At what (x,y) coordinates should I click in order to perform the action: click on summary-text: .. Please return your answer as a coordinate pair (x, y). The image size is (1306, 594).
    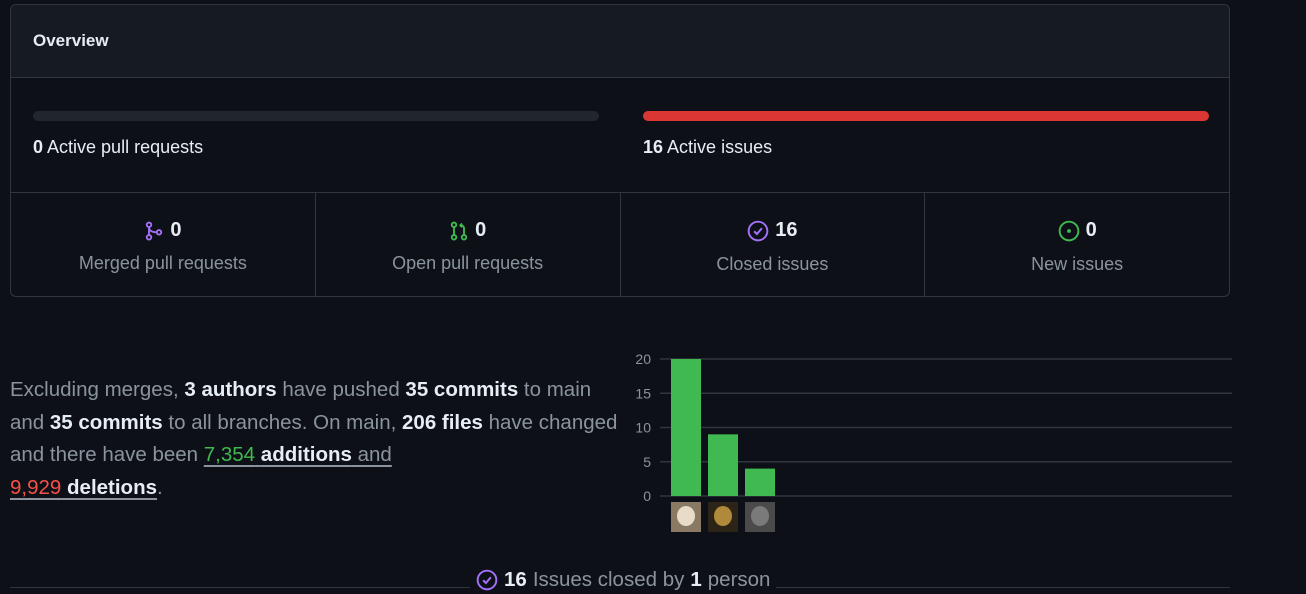
    Looking at the image, I should click on (160, 487).